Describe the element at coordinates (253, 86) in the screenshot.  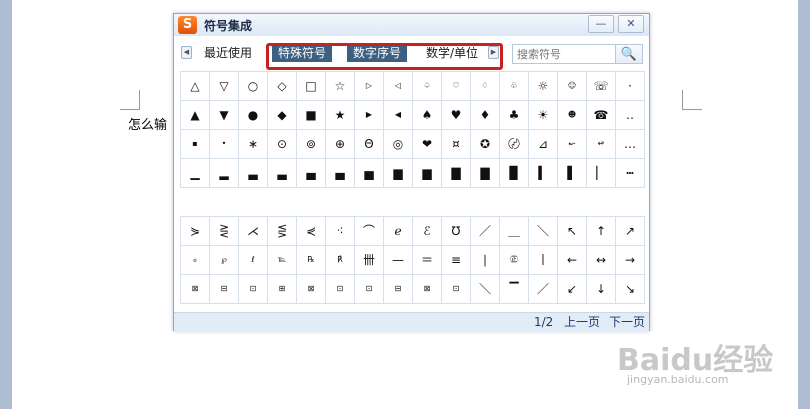
I see `symbol-cell: ○` at that location.